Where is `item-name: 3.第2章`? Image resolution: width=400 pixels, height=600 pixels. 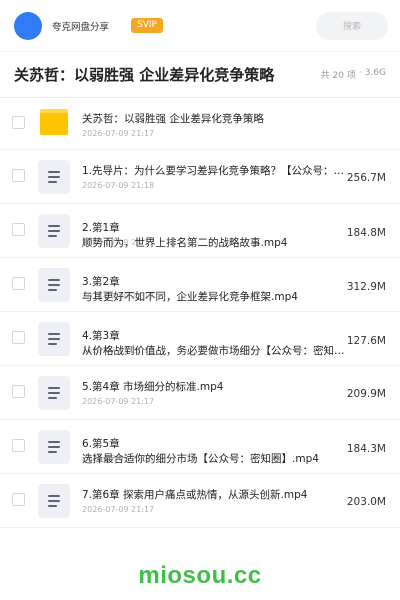
item-name: 3.第2章 is located at coordinates (101, 282).